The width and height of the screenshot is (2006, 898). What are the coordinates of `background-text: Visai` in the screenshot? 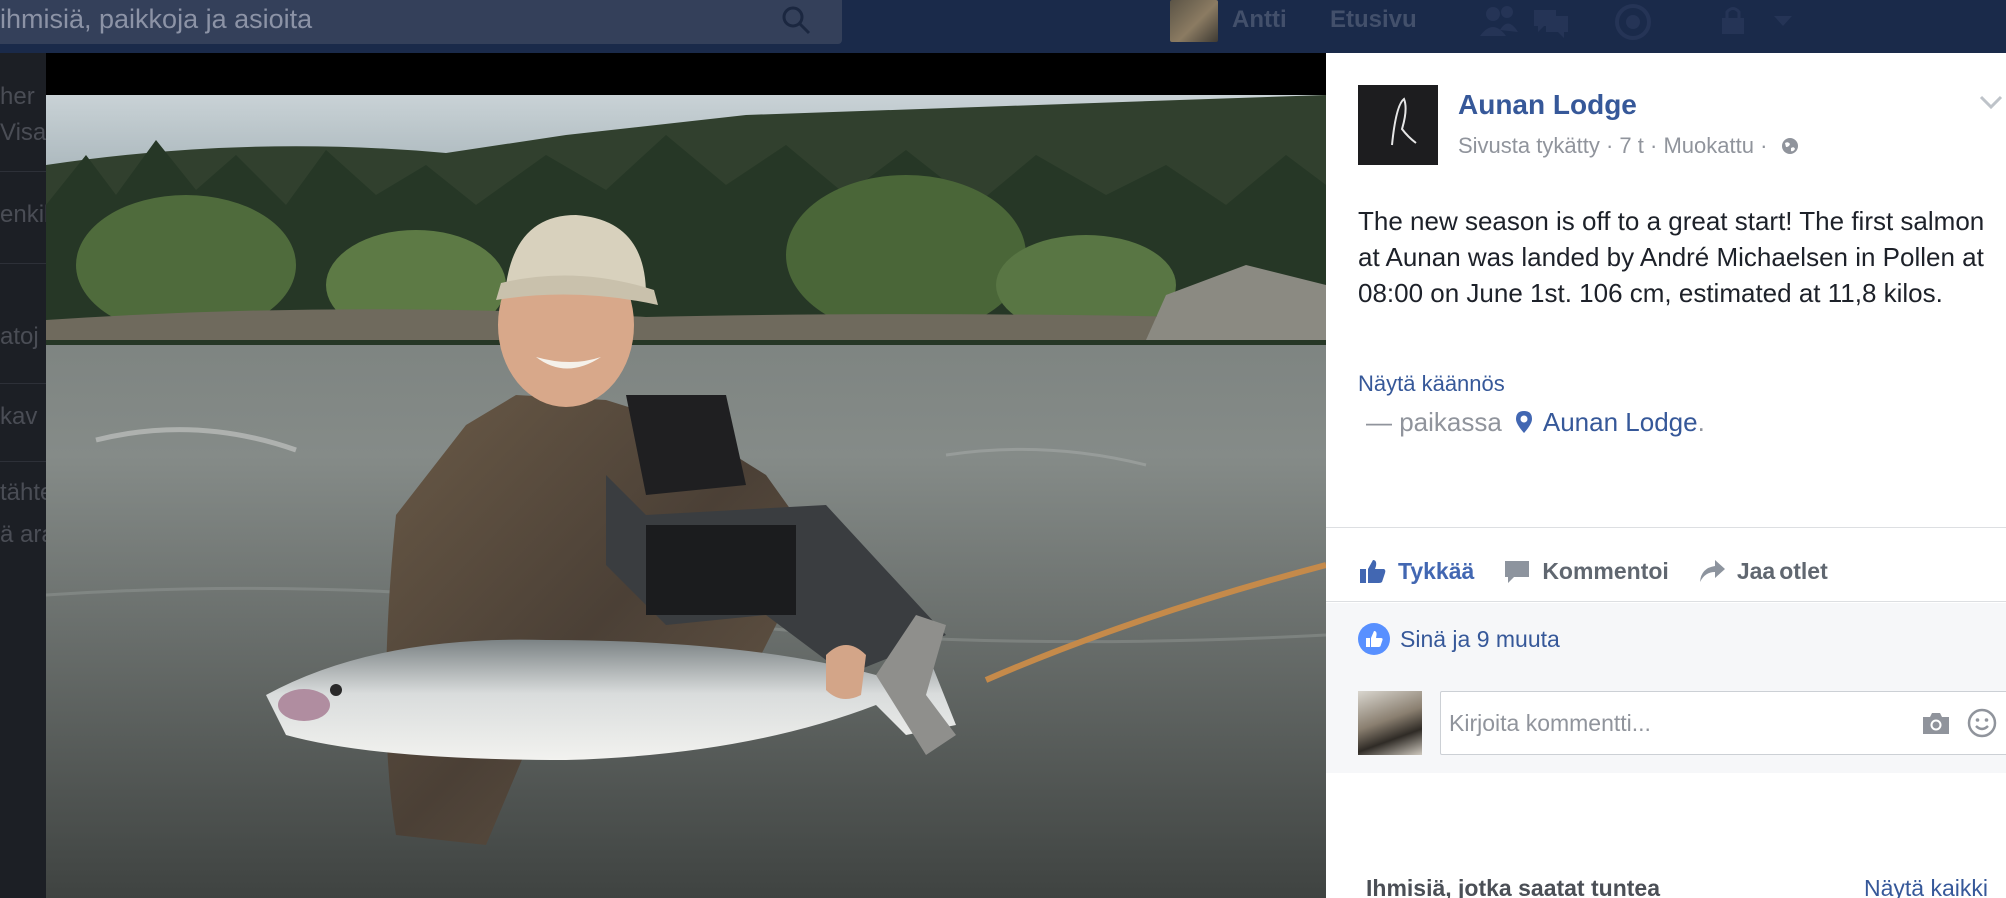 It's located at (23, 132).